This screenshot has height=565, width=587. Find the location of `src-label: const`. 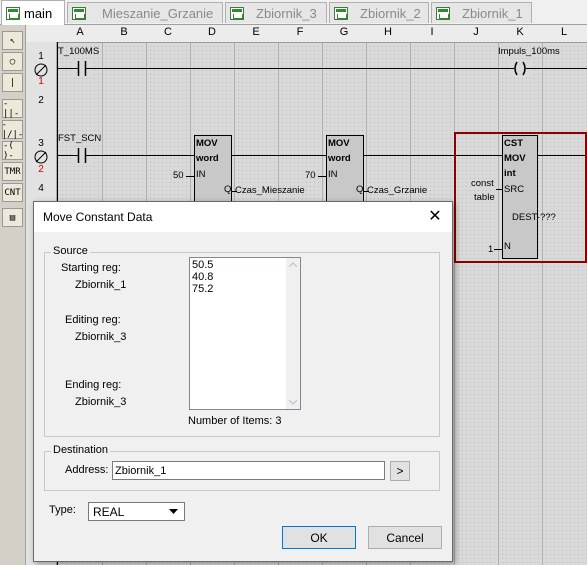

src-label: const is located at coordinates (482, 183).